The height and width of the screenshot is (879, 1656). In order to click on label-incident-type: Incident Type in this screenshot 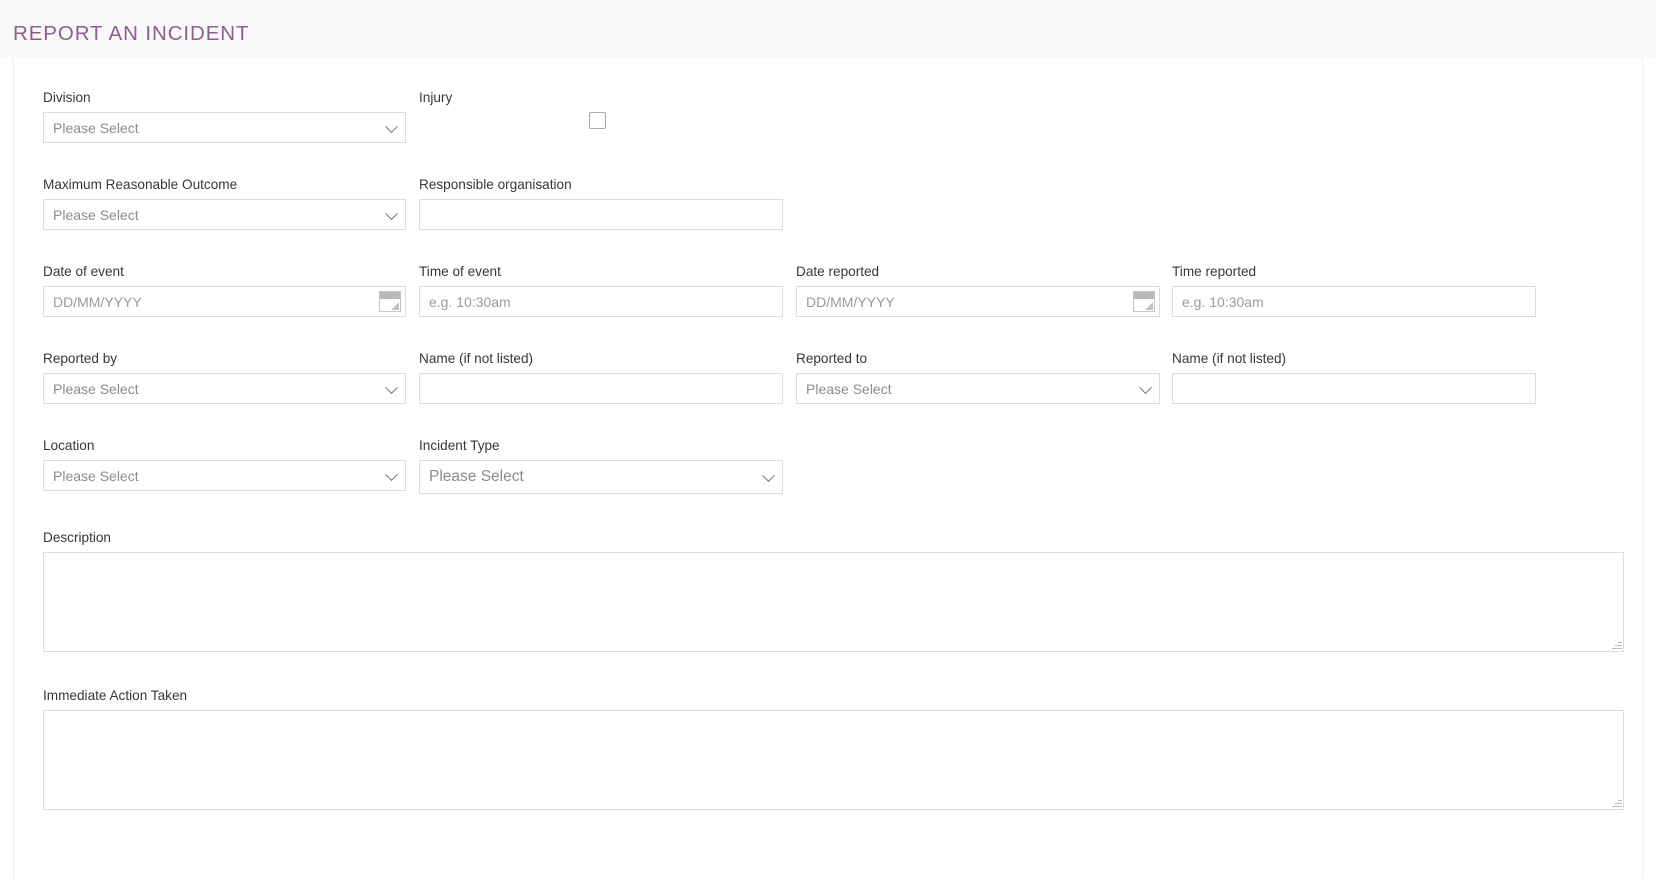, I will do `click(459, 445)`.